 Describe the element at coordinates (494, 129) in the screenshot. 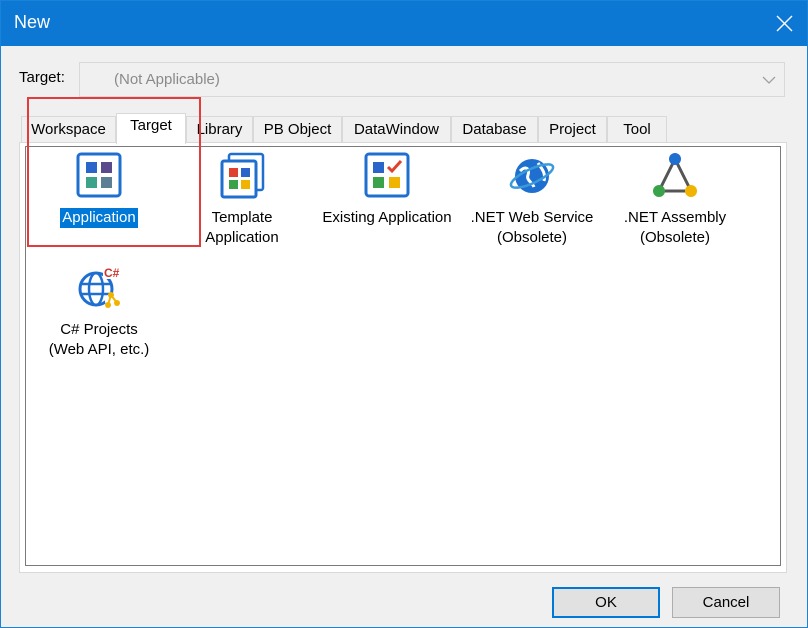

I see `tab-database: Database` at that location.